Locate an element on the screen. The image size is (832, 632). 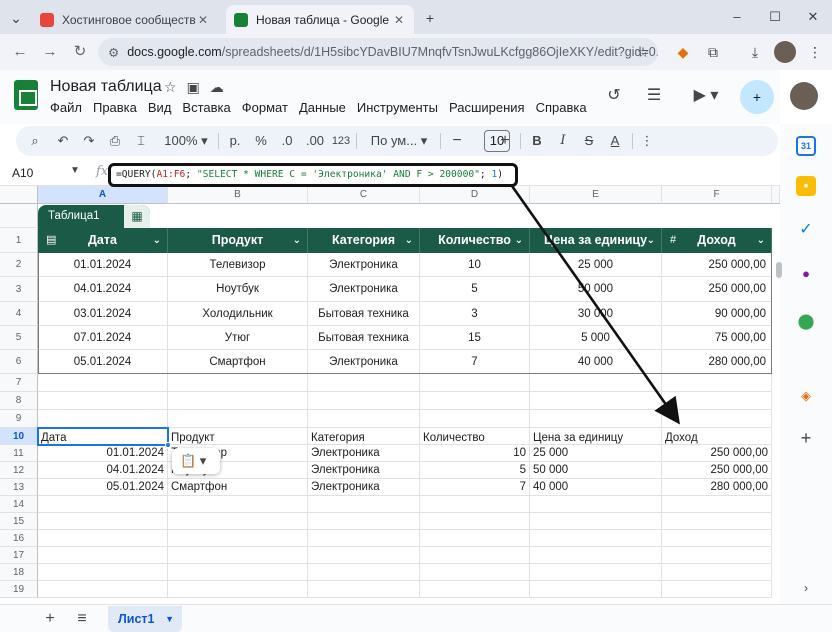
row-header: 13 is located at coordinates (19, 487).